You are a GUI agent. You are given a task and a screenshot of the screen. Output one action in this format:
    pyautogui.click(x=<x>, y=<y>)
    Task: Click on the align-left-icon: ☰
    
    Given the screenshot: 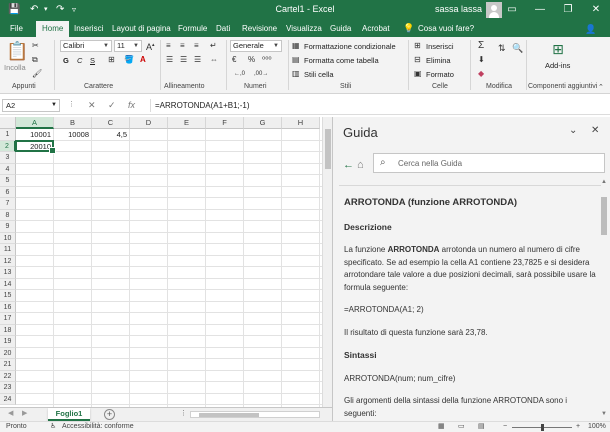 What is the action you would take?
    pyautogui.click(x=169, y=60)
    